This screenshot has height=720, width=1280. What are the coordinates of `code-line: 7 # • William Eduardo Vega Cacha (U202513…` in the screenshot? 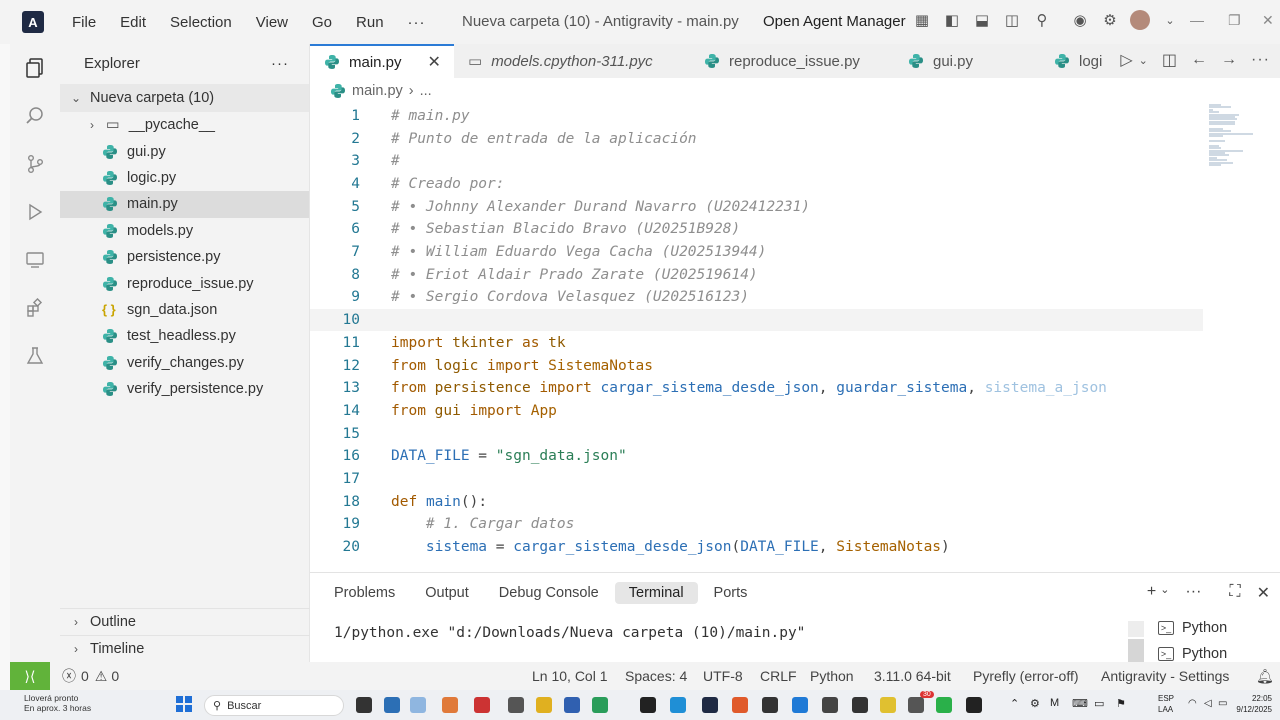 It's located at (756, 252).